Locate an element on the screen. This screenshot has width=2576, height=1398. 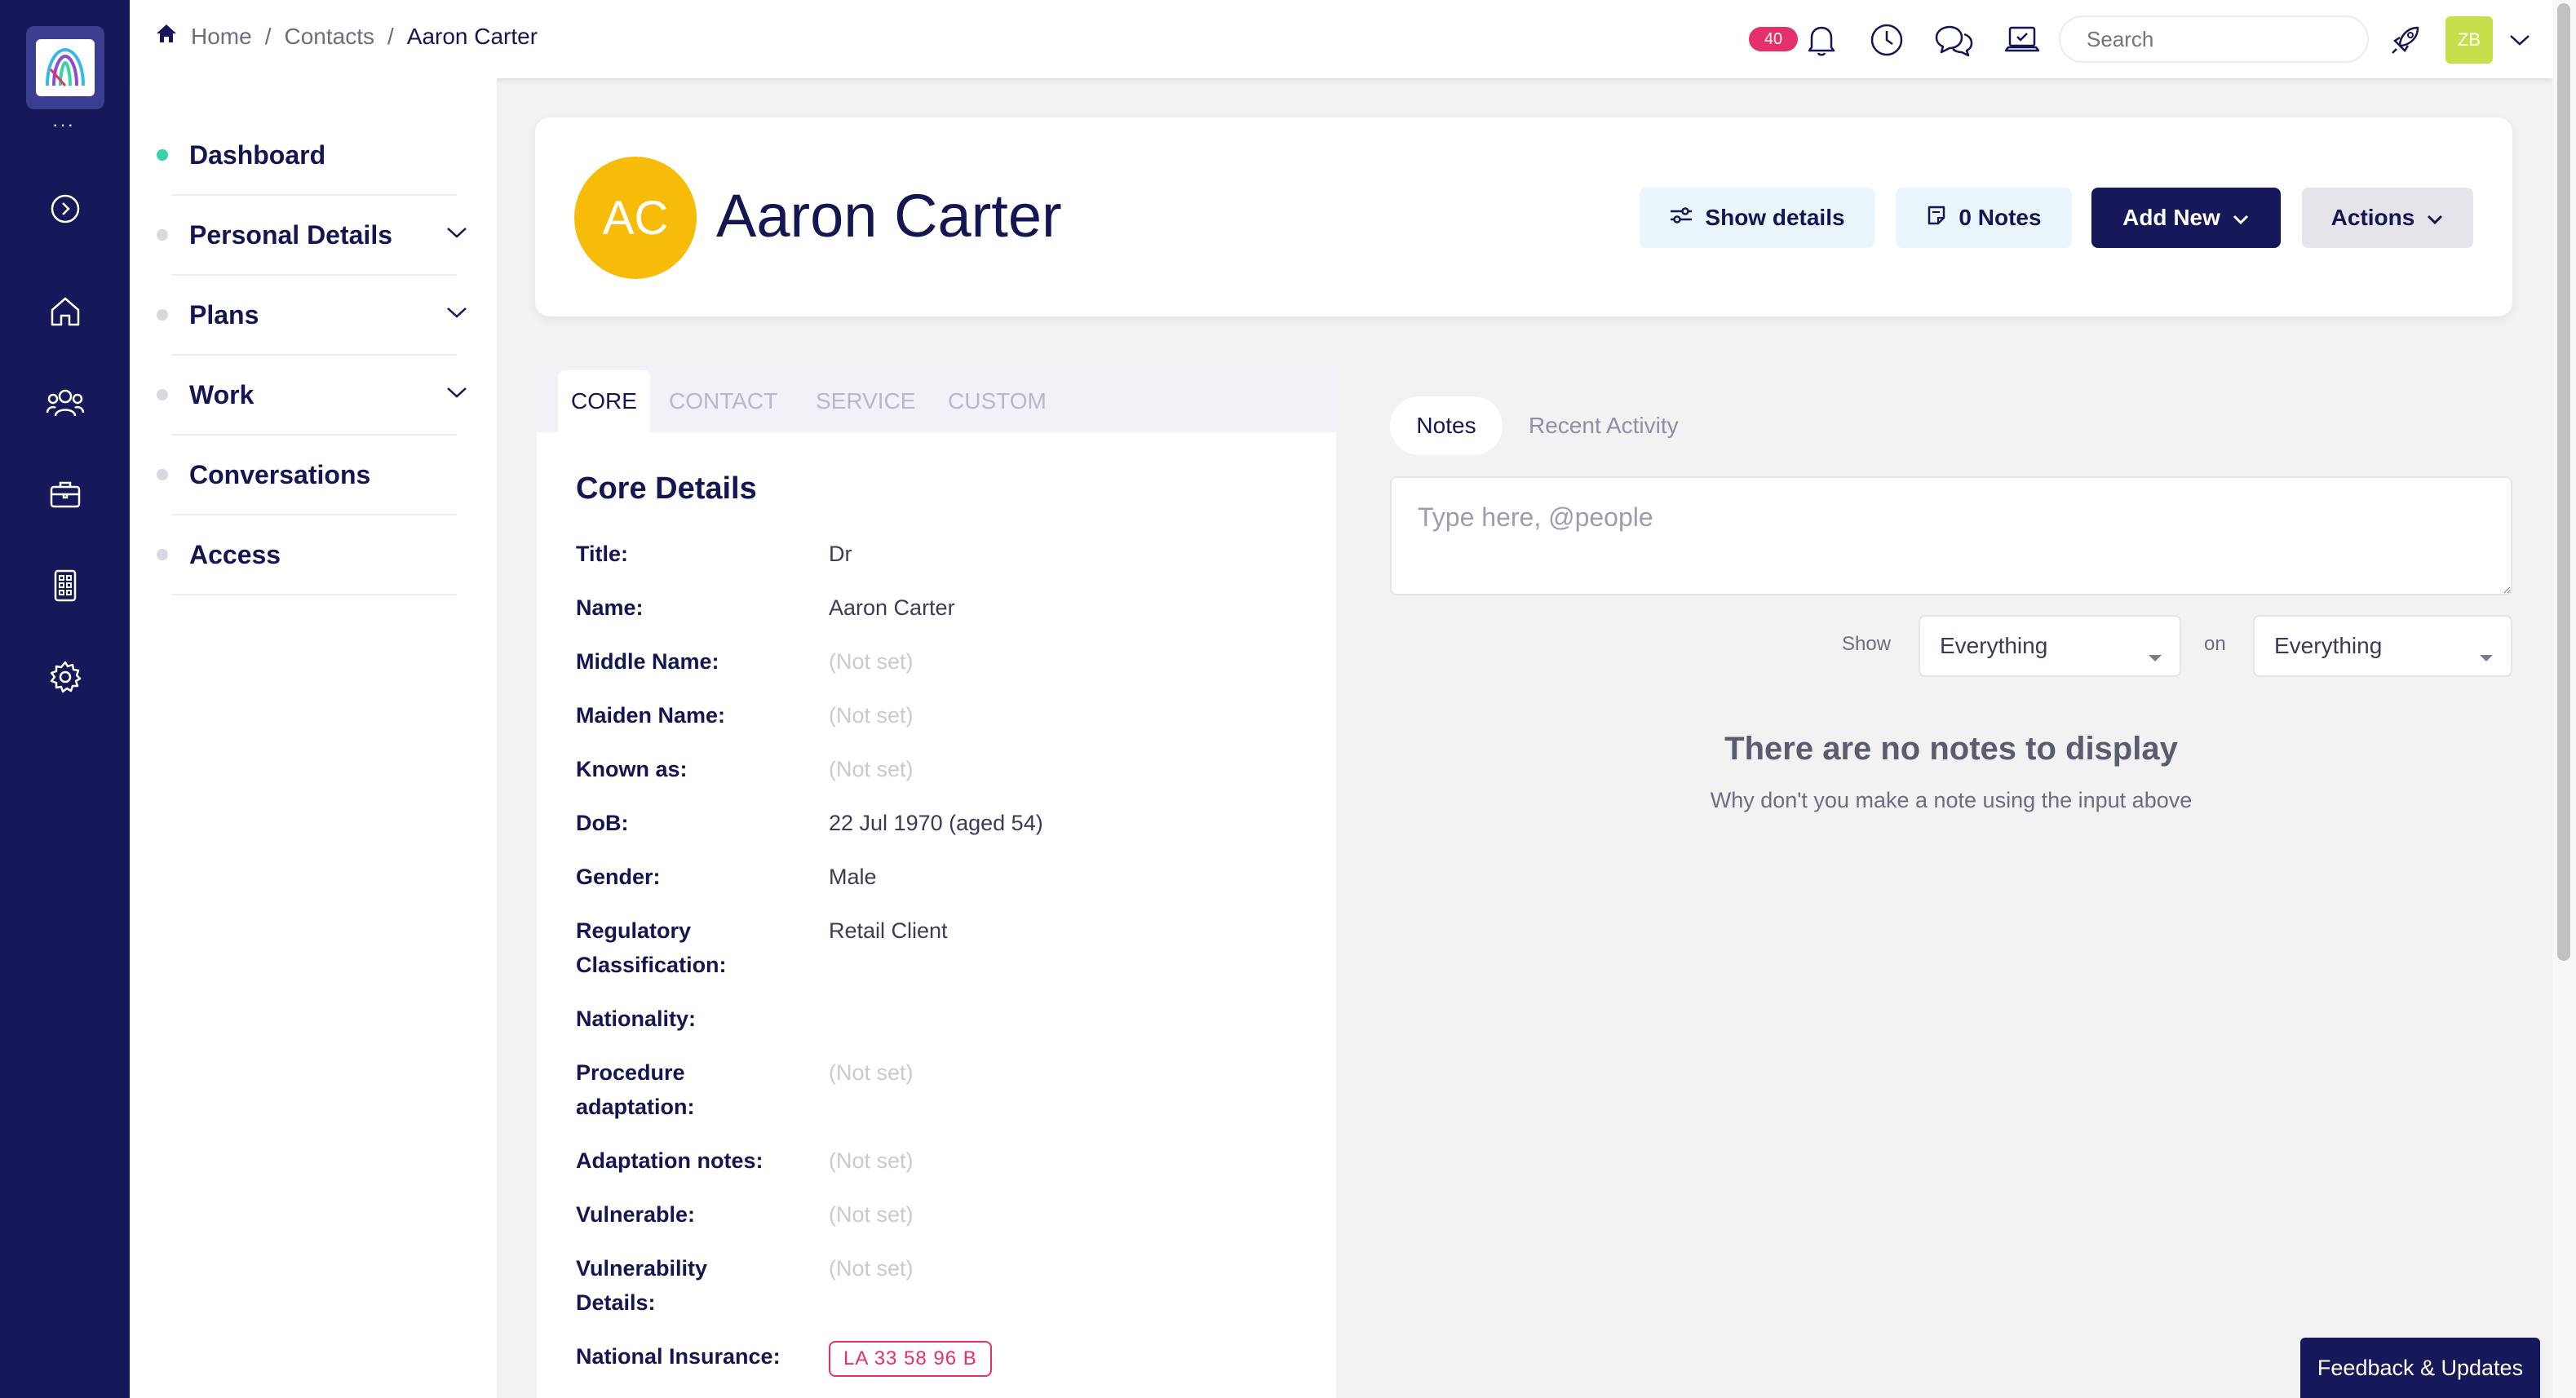
field-value: Male is located at coordinates (853, 877).